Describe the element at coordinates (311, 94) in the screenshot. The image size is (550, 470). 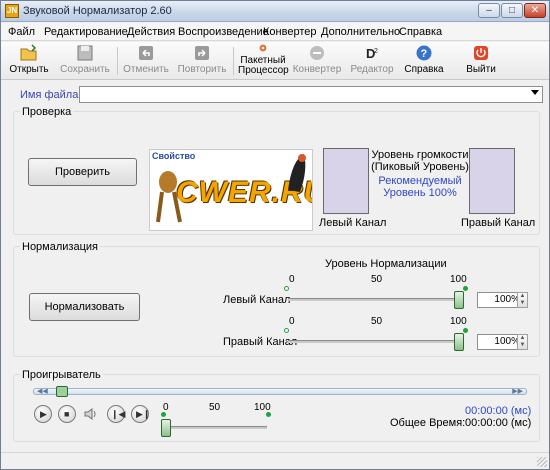
I see `file-name-combobox` at that location.